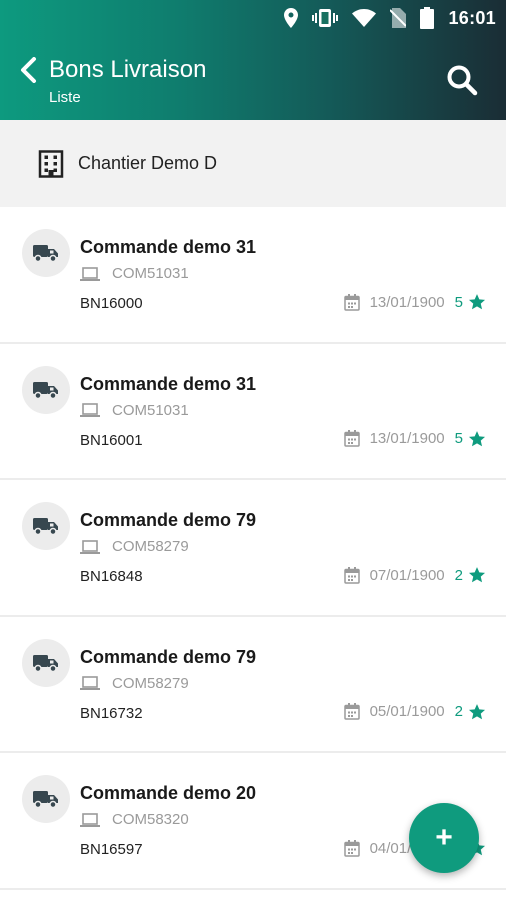  Describe the element at coordinates (51, 163) in the screenshot. I see `building-icon` at that location.